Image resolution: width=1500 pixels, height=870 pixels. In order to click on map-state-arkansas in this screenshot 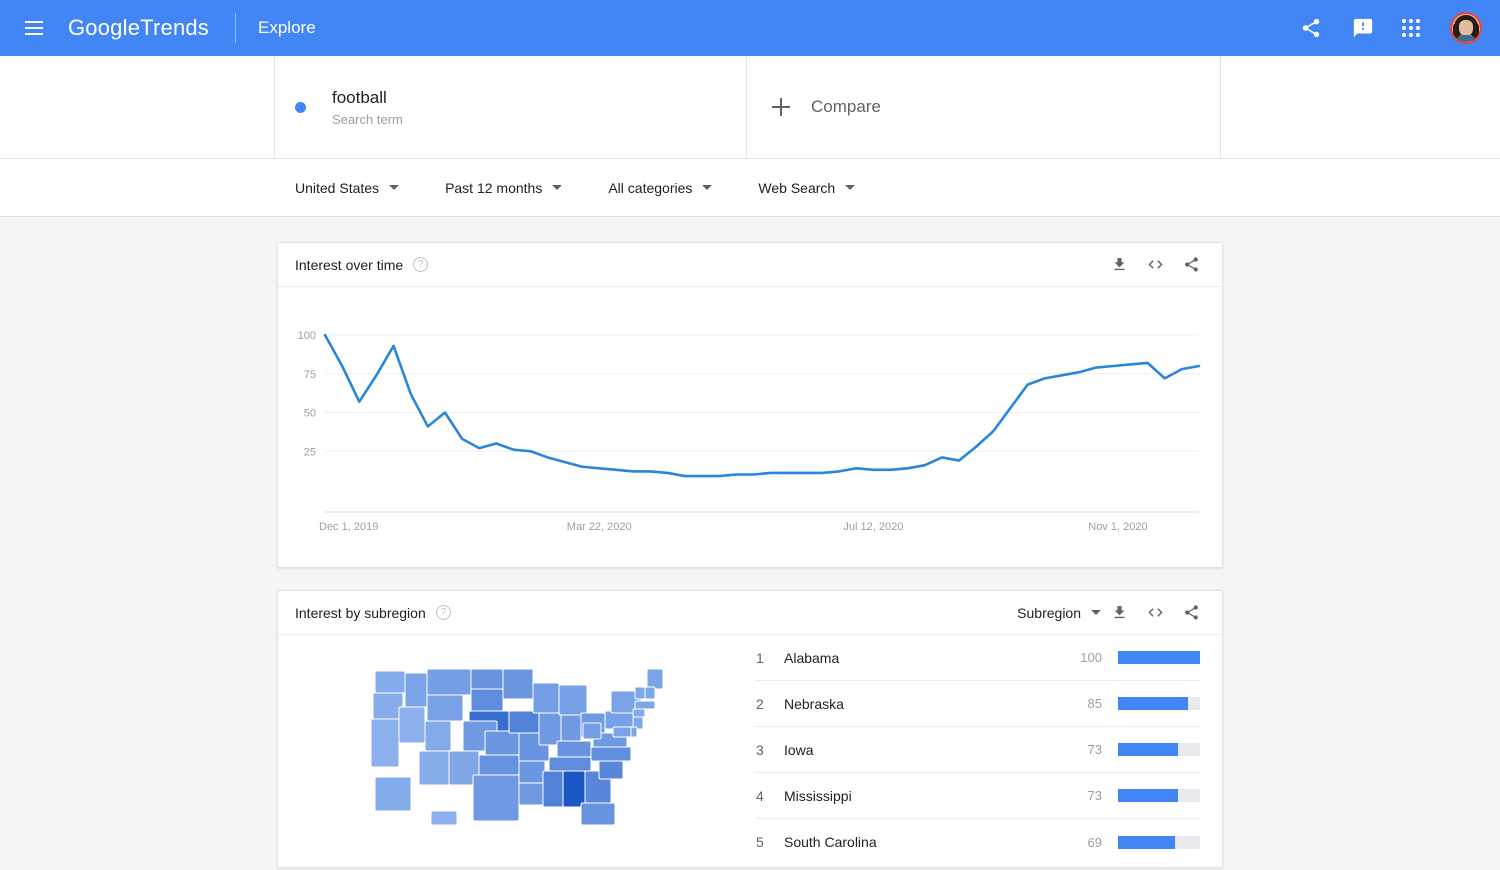, I will do `click(532, 772)`.